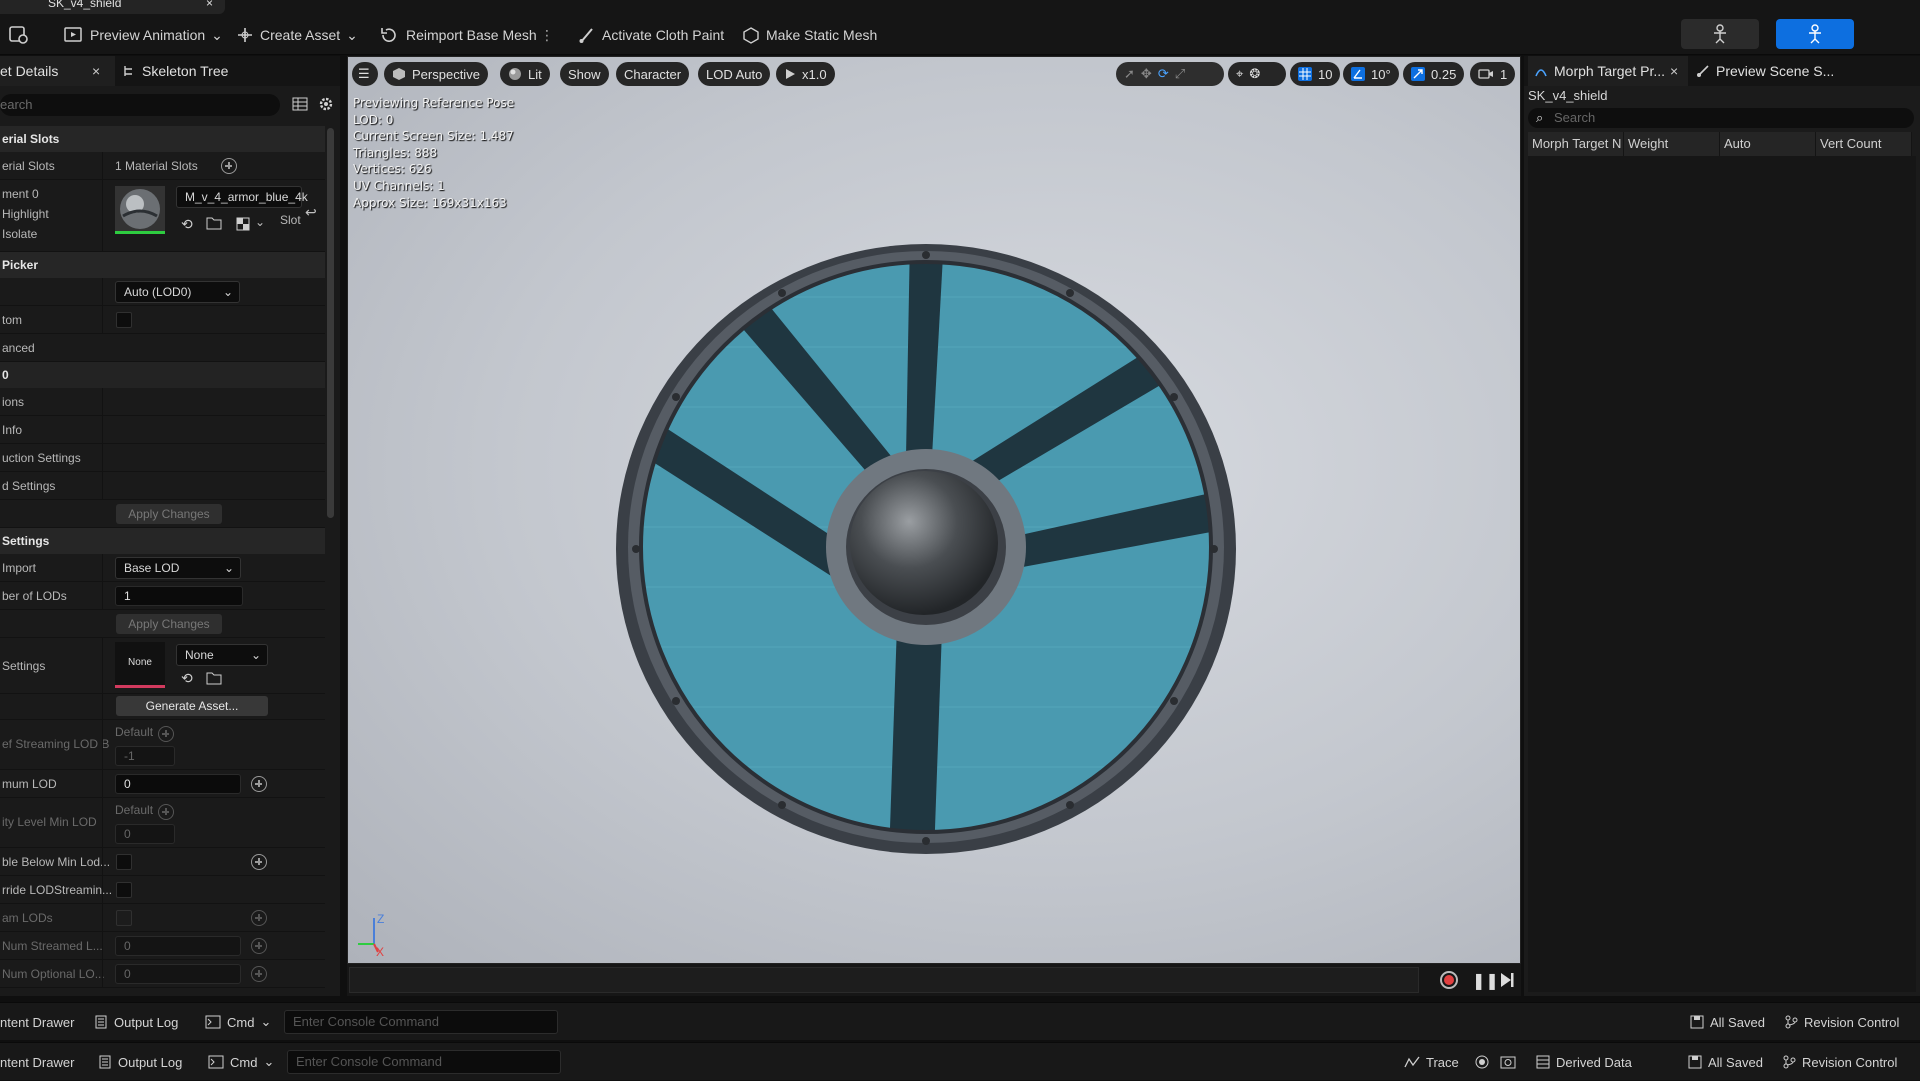  Describe the element at coordinates (809, 35) in the screenshot. I see `static-mesh-button: Make Static Mesh` at that location.